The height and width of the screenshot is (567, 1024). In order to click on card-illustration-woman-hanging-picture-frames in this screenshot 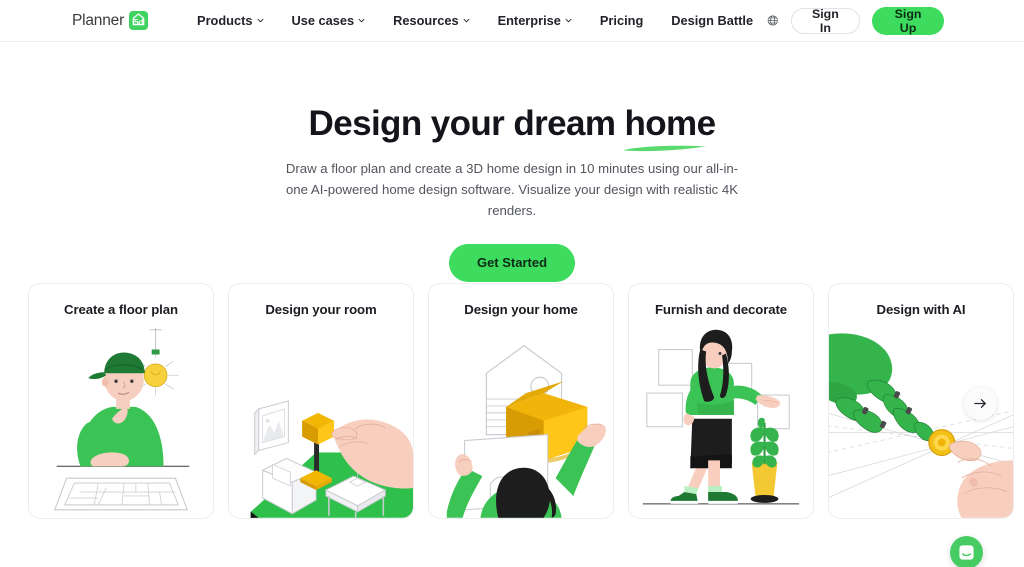, I will do `click(721, 401)`.